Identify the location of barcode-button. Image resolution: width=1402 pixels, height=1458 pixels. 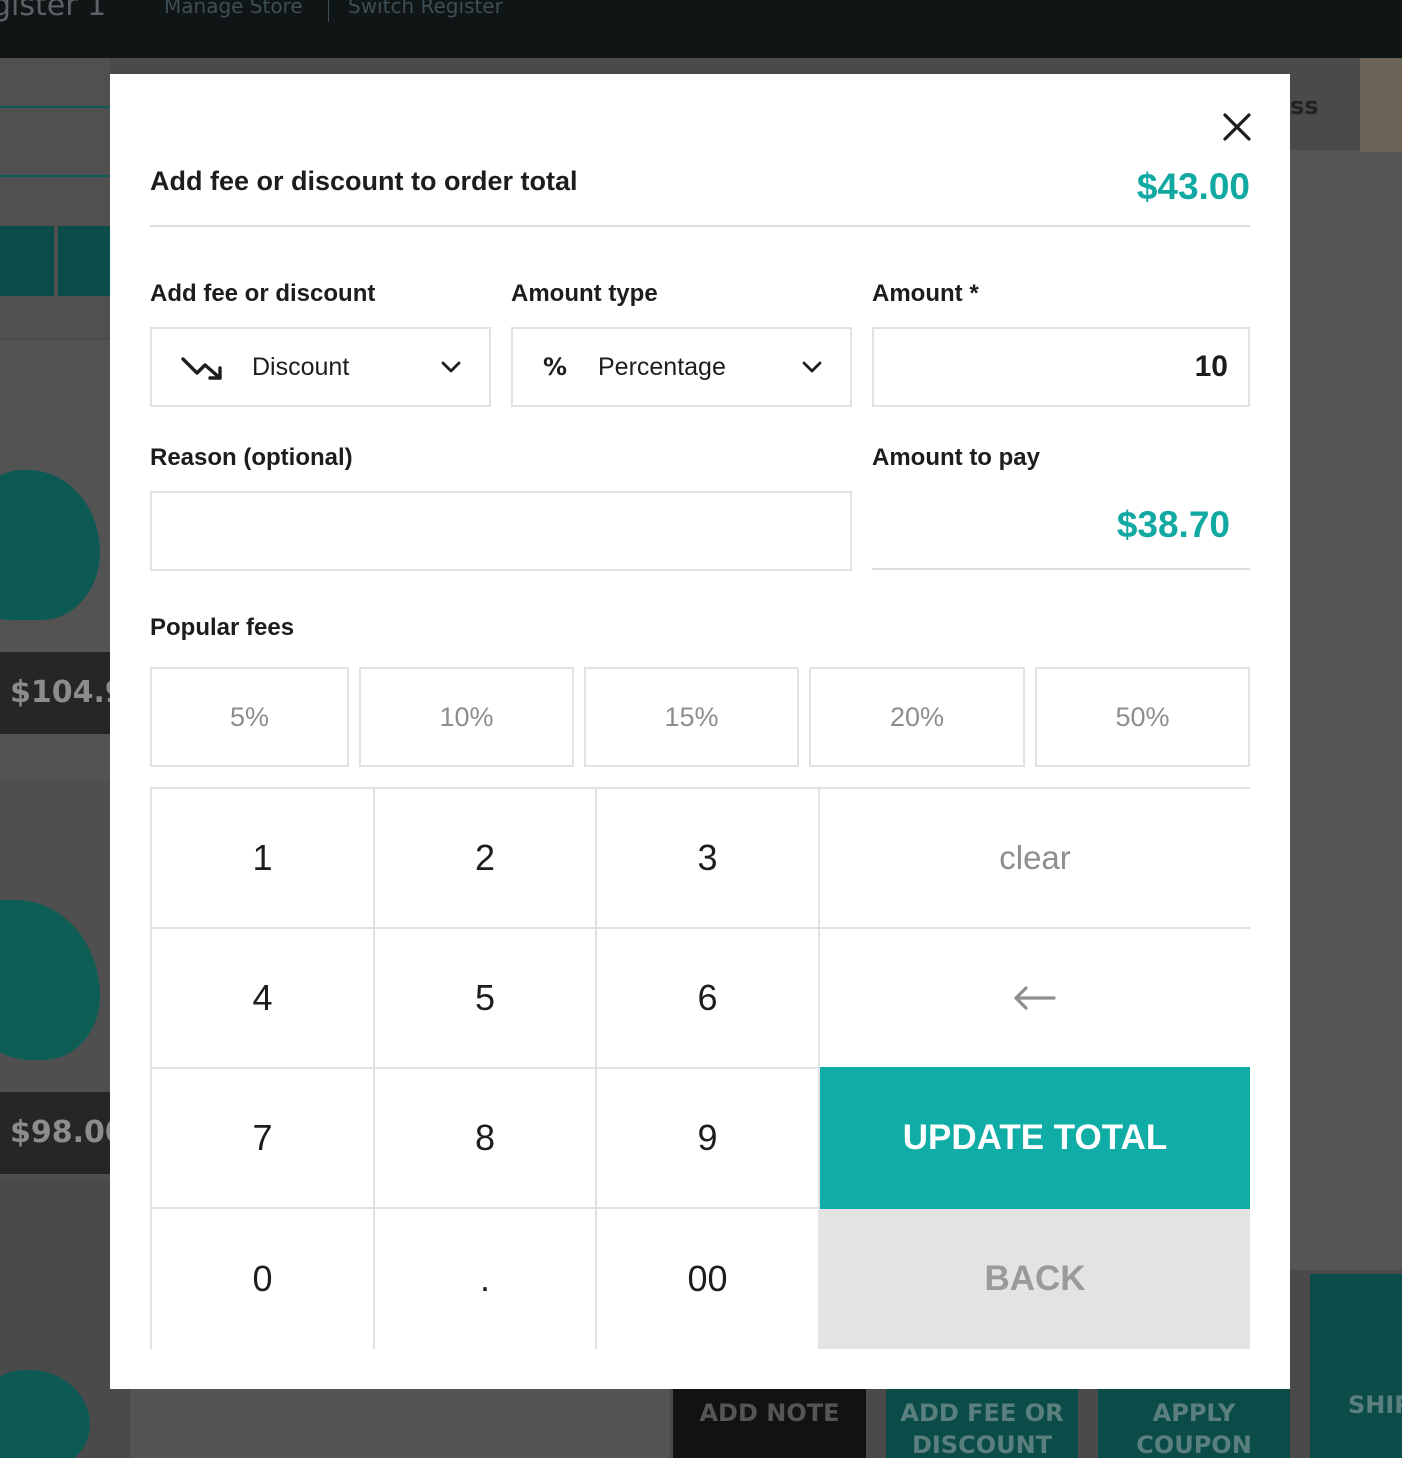
(84, 261).